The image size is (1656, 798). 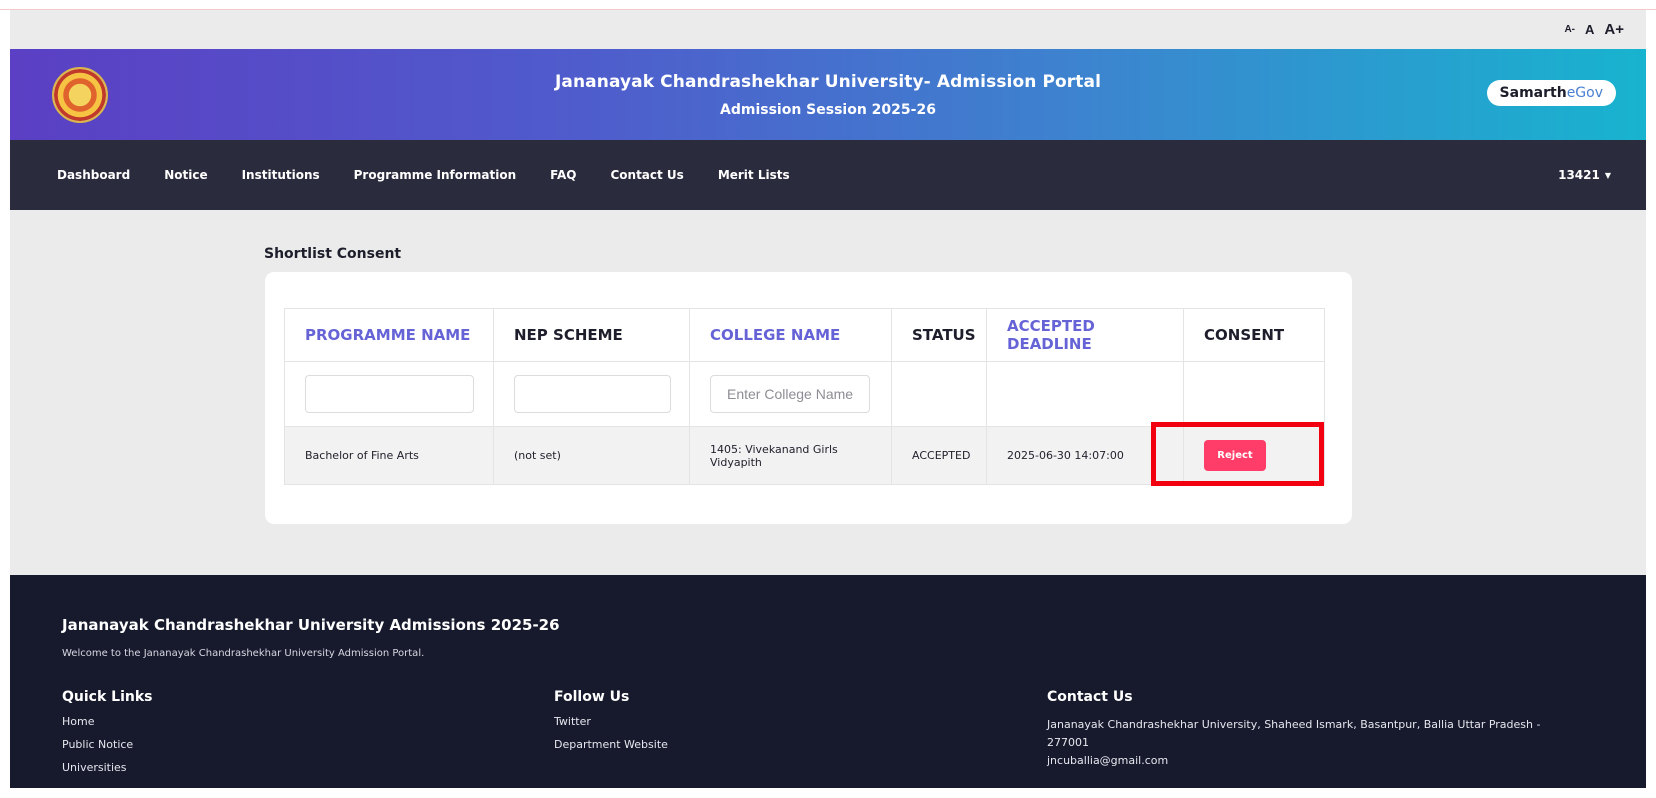 I want to click on university-logo, so click(x=80, y=95).